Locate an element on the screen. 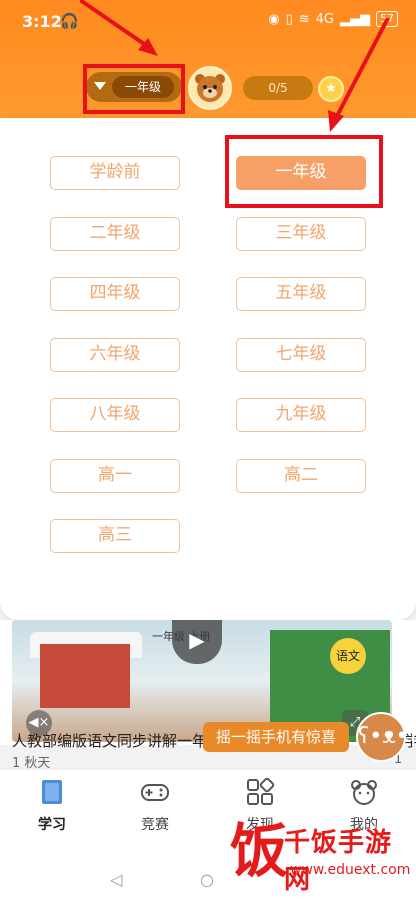 This screenshot has height=900, width=416. nav-item-study: 学习 is located at coordinates (52, 802).